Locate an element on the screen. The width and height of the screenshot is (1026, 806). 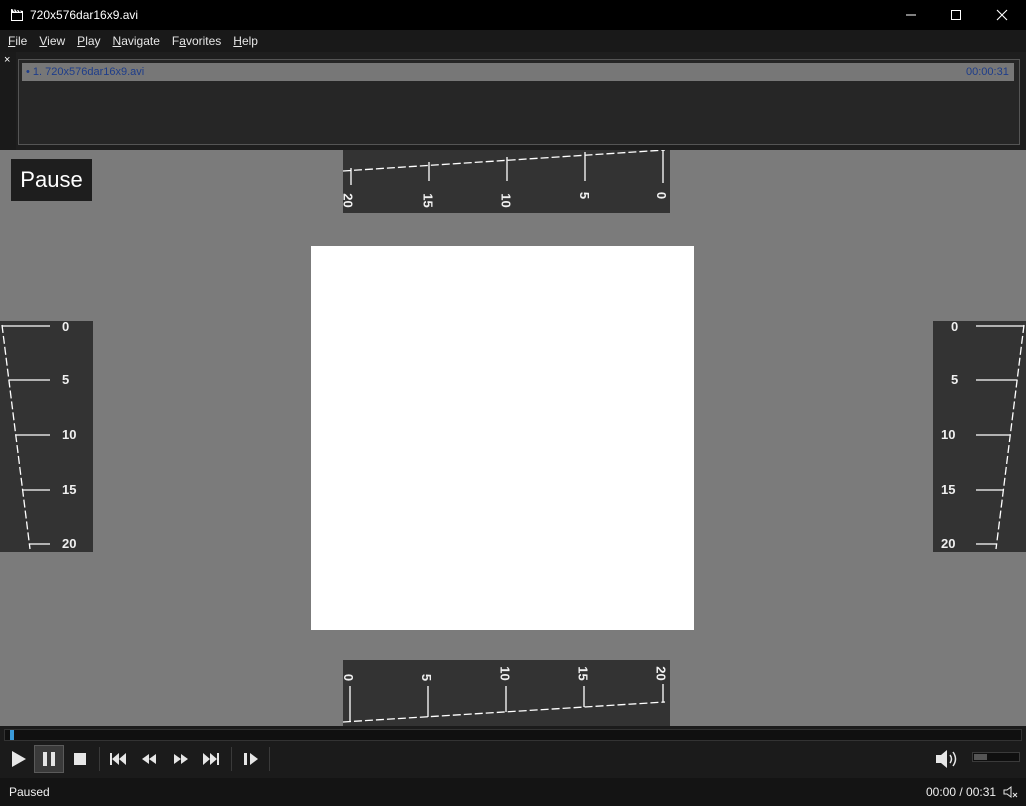
menu-bar: File View Play Navigate Favorites Help is located at coordinates (513, 41).